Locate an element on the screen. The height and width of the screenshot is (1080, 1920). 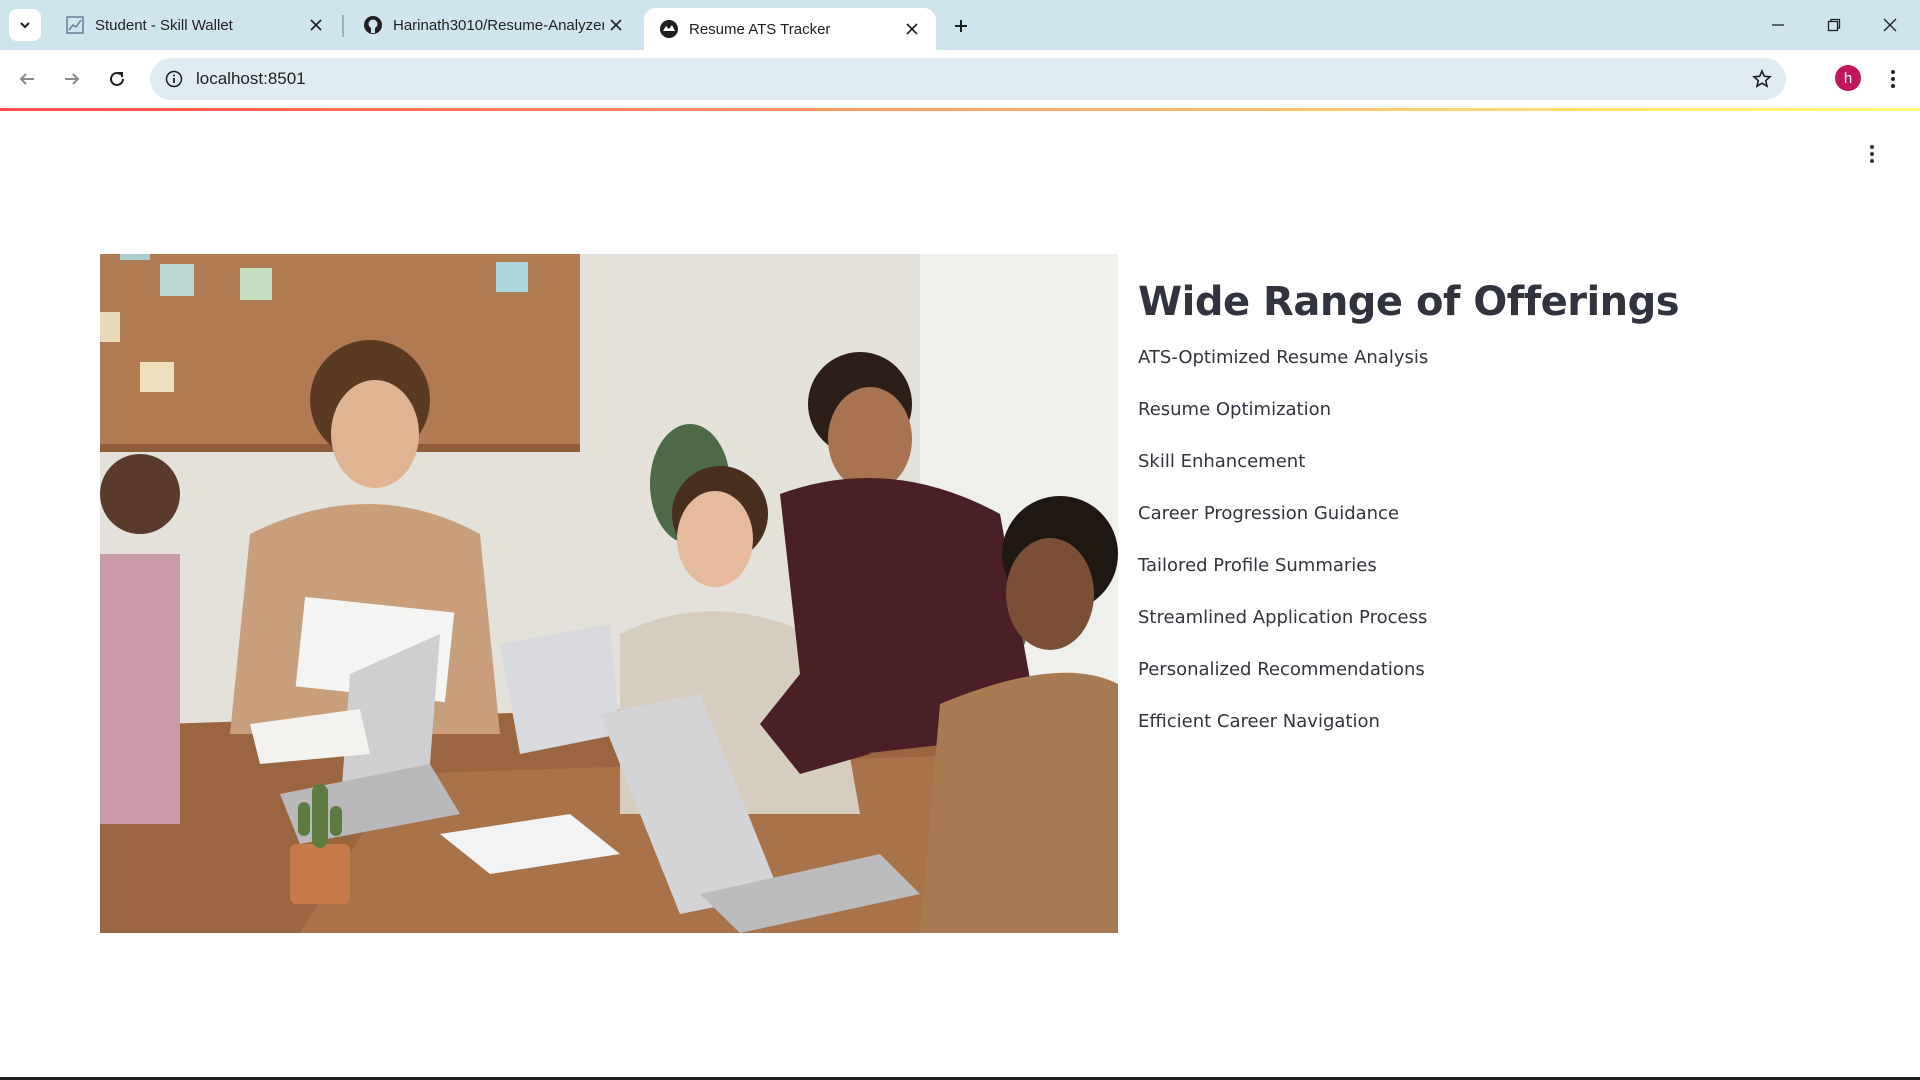
browser-menu-button is located at coordinates (1893, 79).